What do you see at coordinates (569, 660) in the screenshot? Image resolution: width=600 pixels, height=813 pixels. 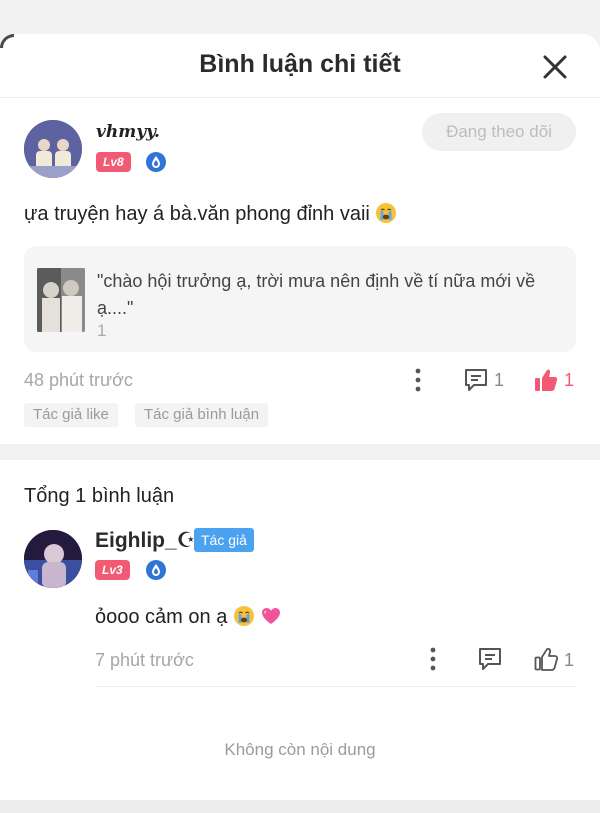 I see `reply-like-count: 1` at bounding box center [569, 660].